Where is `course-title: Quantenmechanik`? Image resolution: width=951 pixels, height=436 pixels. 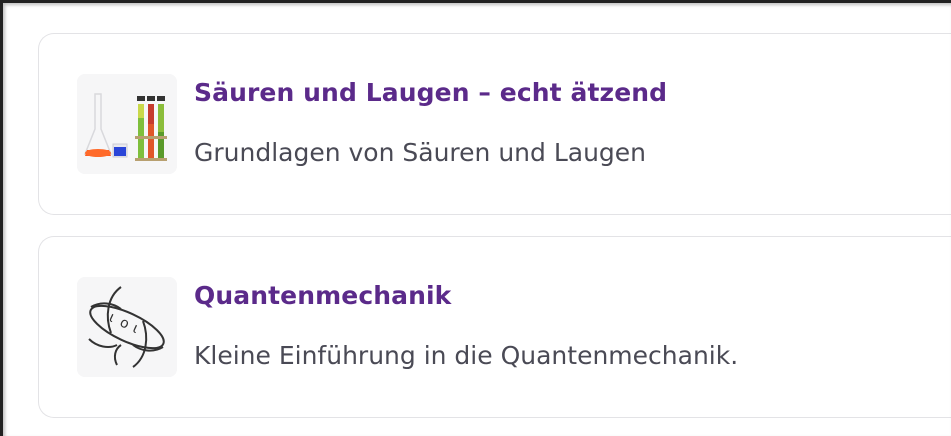 course-title: Quantenmechanik is located at coordinates (322, 295).